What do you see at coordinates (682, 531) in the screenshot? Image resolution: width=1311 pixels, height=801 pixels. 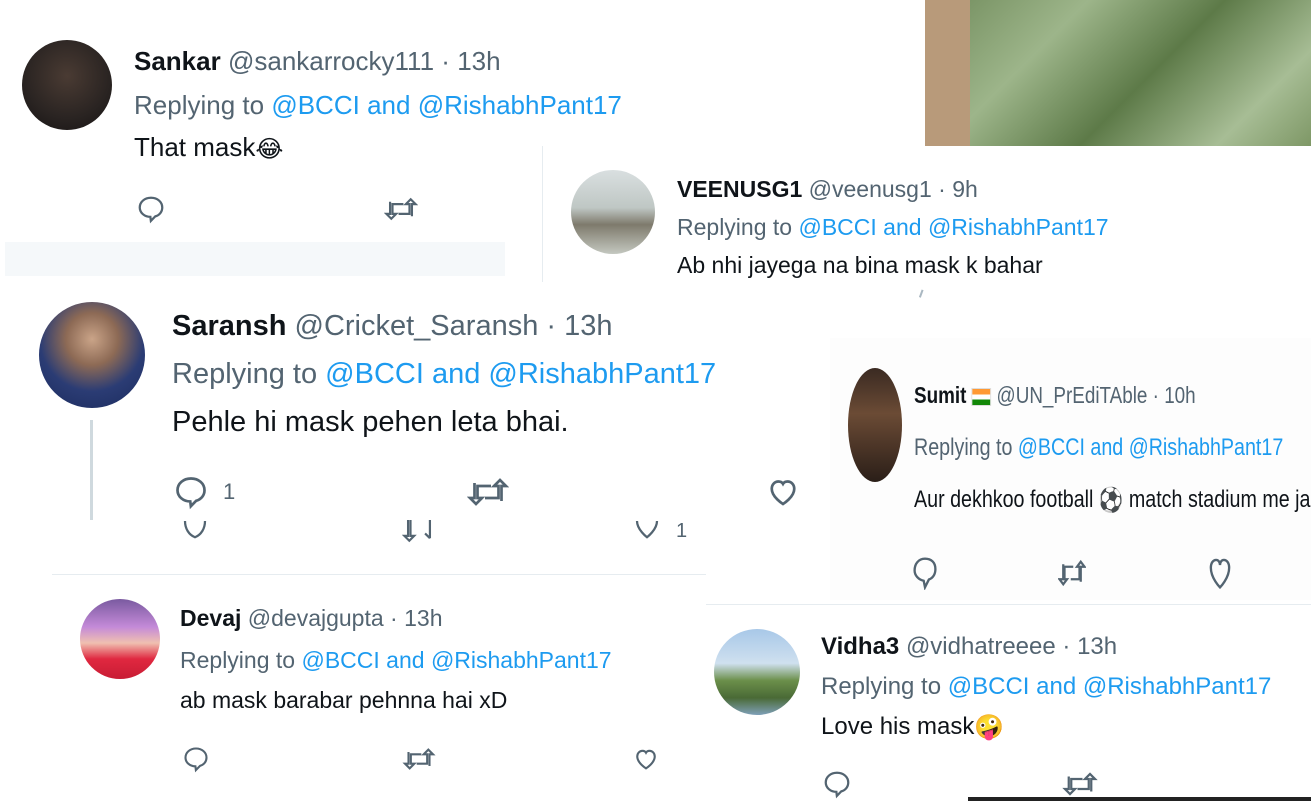 I see `like-count: 1` at bounding box center [682, 531].